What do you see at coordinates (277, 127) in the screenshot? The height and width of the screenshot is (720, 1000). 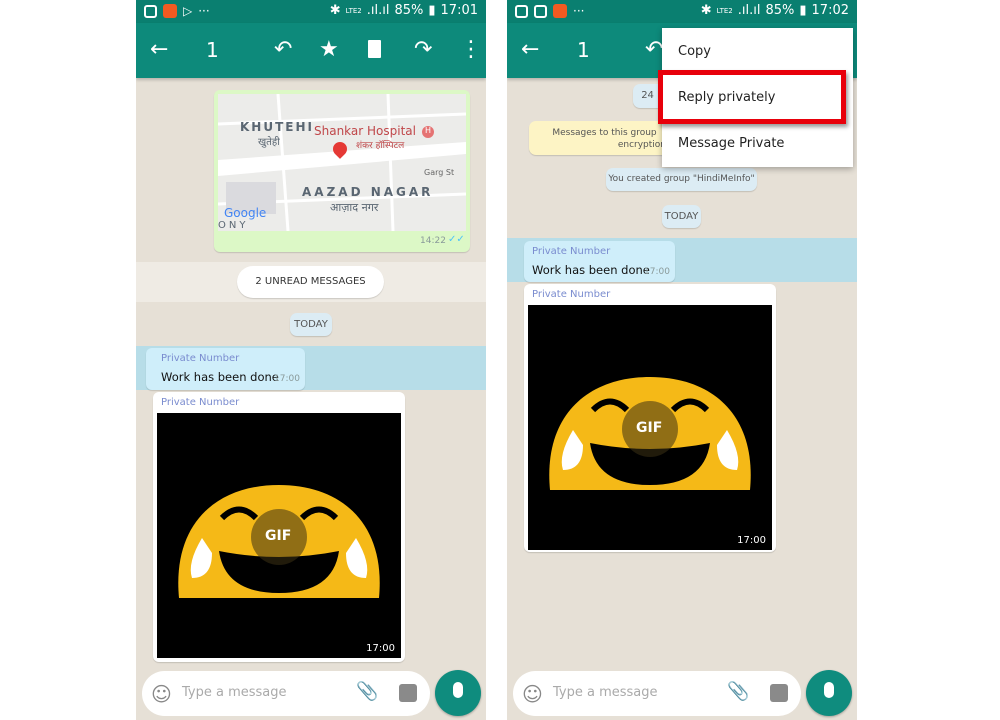 I see `map-label: KHUTEHI` at bounding box center [277, 127].